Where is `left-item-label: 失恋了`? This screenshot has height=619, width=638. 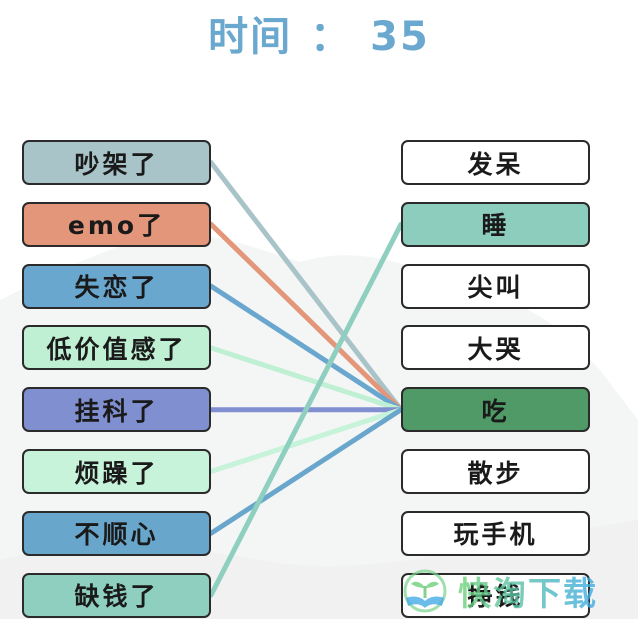 left-item-label: 失恋了 is located at coordinates (116, 288).